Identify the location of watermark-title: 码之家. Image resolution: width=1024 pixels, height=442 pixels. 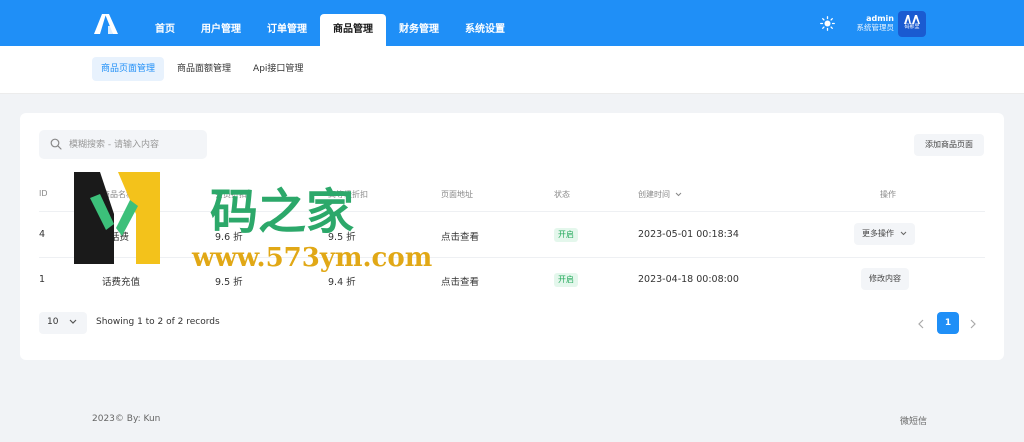
(282, 212).